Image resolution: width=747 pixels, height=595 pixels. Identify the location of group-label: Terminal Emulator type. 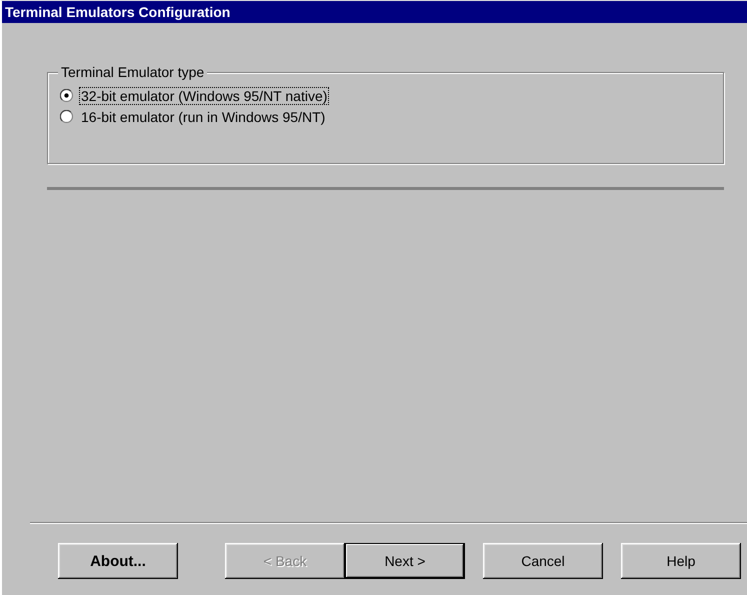
(133, 72).